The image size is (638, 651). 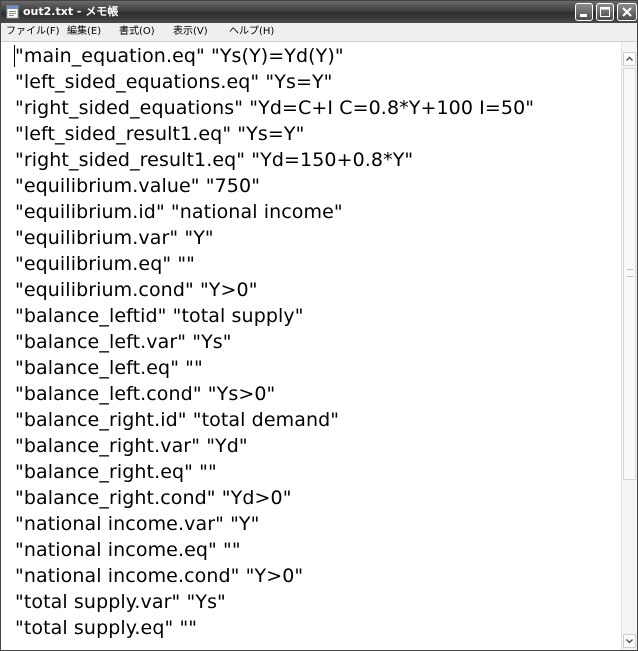 What do you see at coordinates (214, 160) in the screenshot?
I see `text-line: "right_sided_result1.eq" "Yd=150+0.8*Y"` at bounding box center [214, 160].